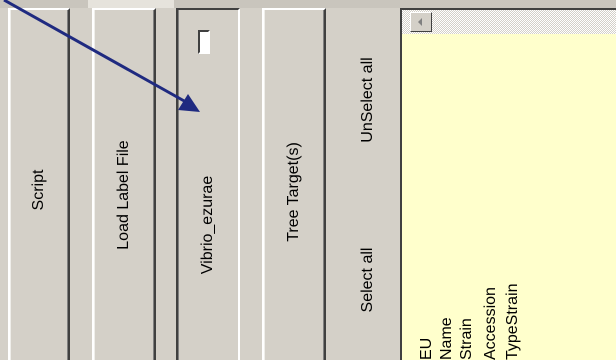 The width and height of the screenshot is (616, 360). What do you see at coordinates (123, 195) in the screenshot?
I see `load-label-file-label: Load Label File` at bounding box center [123, 195].